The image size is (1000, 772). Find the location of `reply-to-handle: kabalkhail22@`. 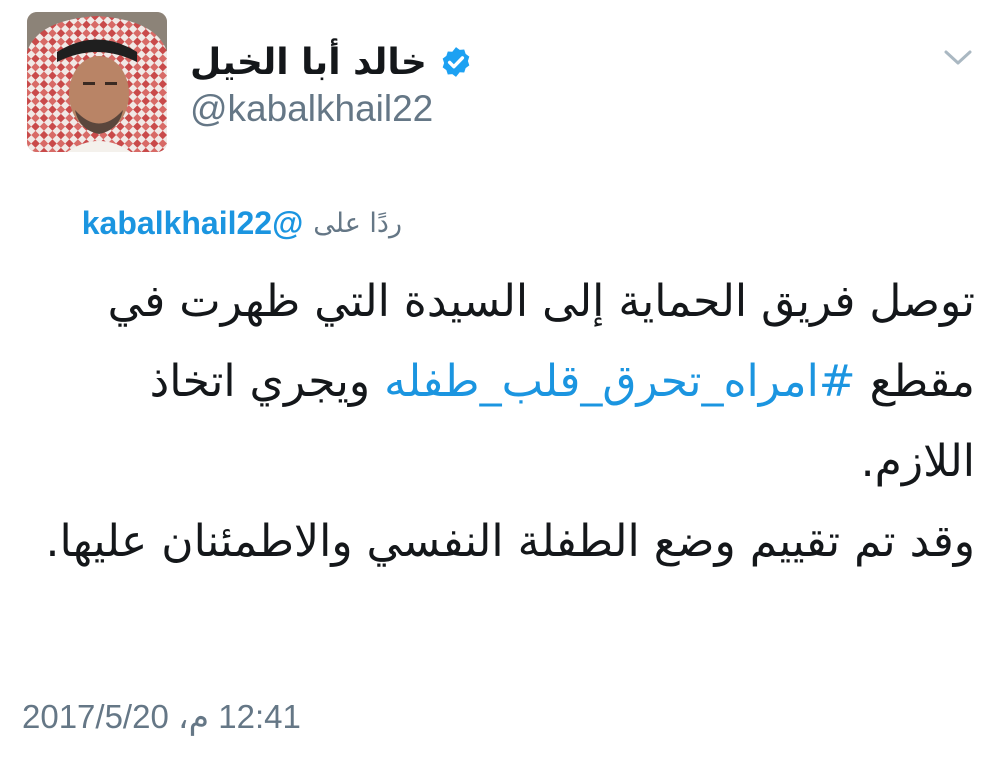

reply-to-handle: kabalkhail22@ is located at coordinates (193, 223).